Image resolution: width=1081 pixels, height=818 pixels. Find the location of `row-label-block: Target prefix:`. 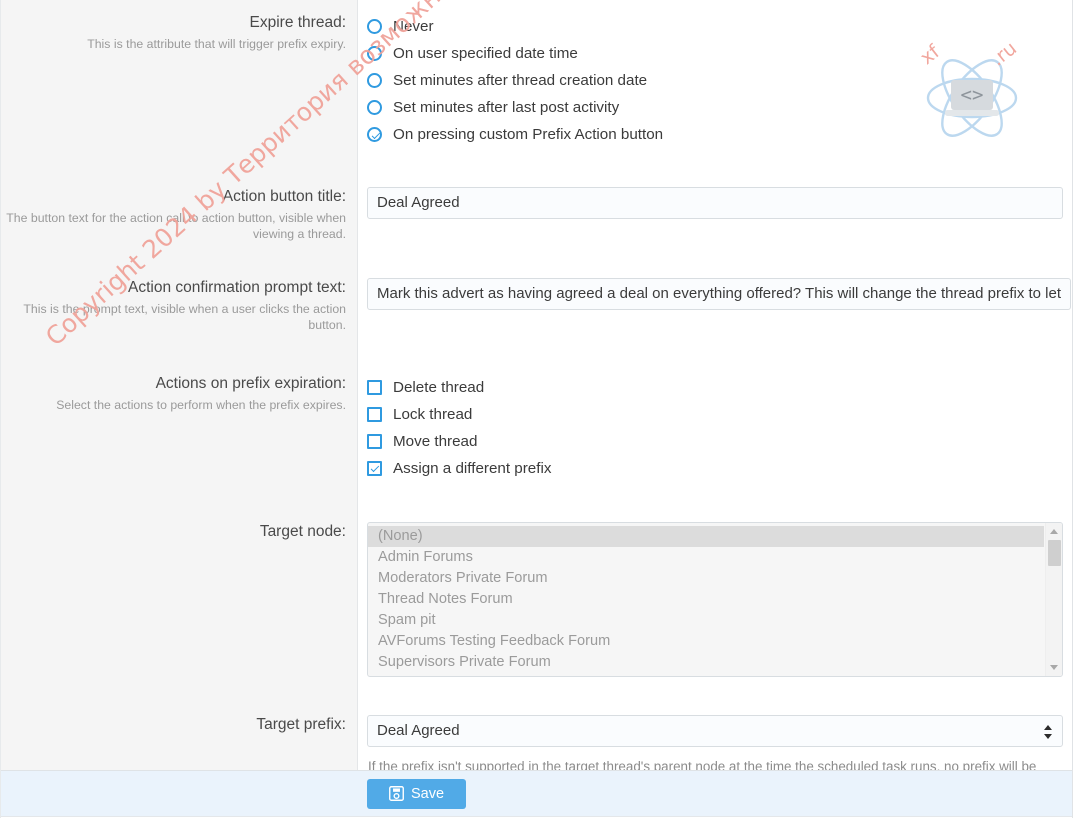

row-label-block: Target prefix: is located at coordinates (180, 725).